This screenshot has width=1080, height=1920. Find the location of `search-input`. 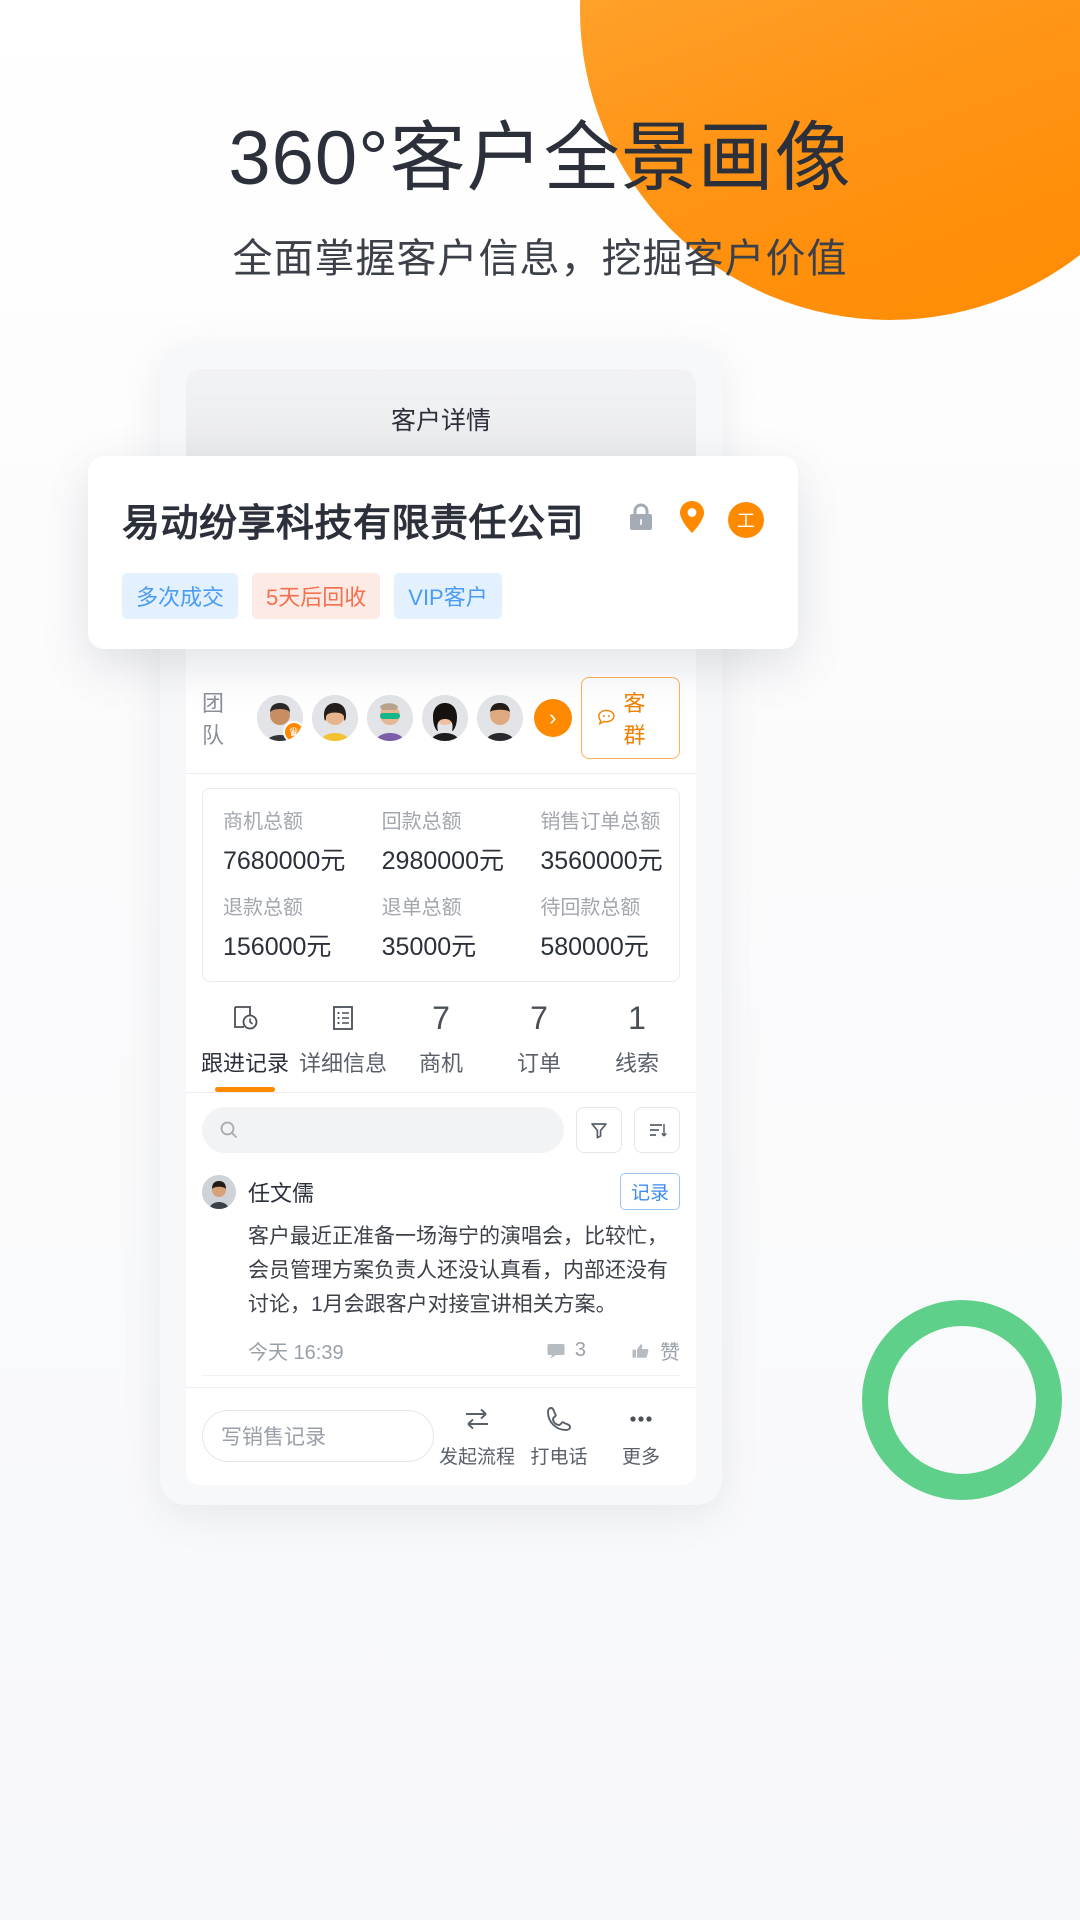

search-input is located at coordinates (383, 1130).